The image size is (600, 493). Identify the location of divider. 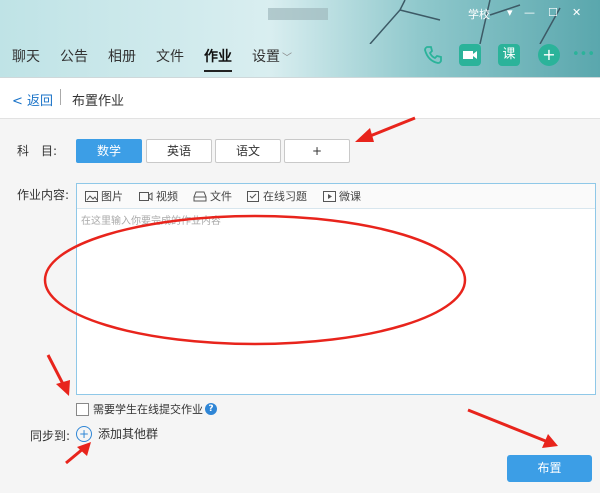
(60, 97).